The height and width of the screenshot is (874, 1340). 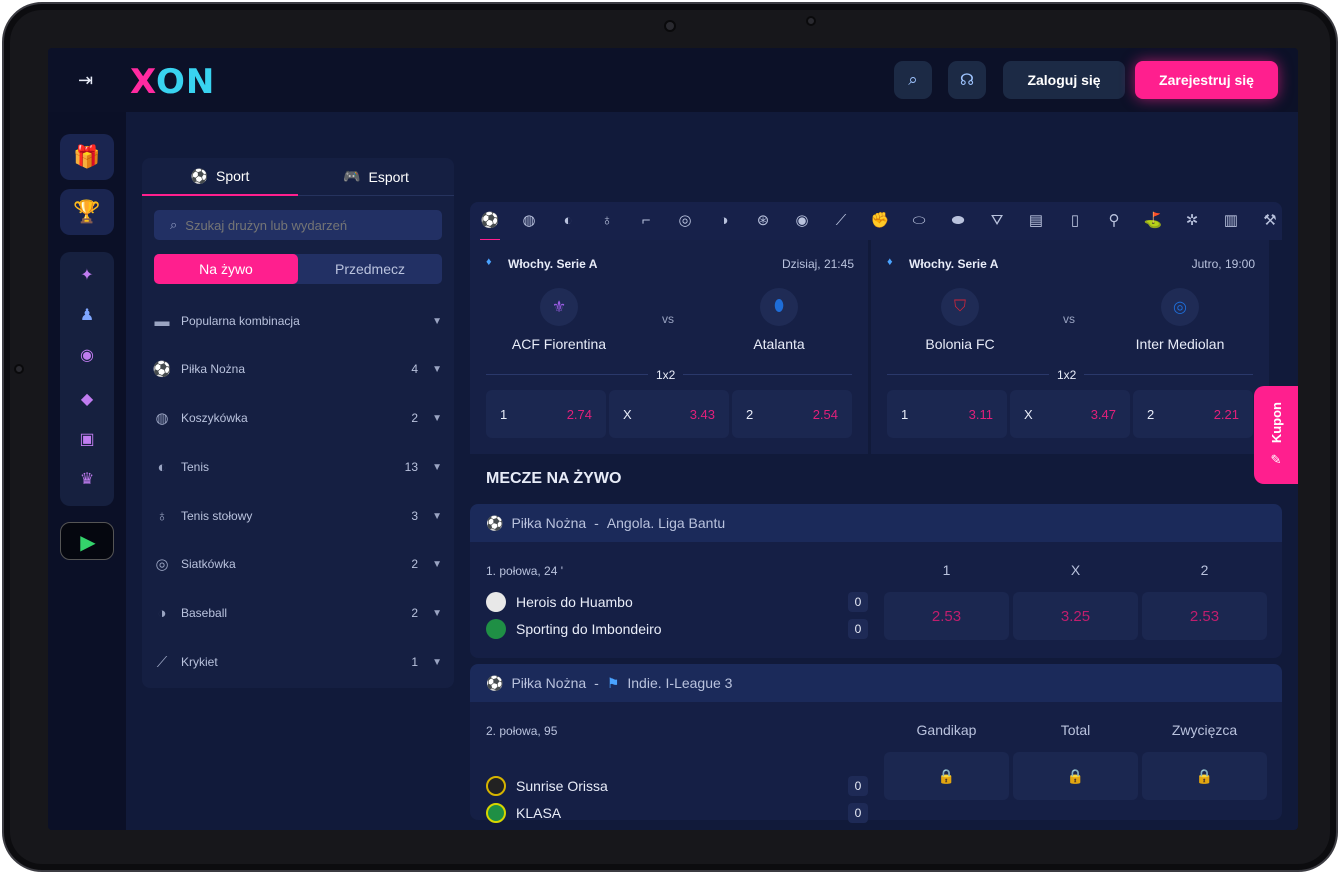 I want to click on hockey-icon: ⌐, so click(x=646, y=221).